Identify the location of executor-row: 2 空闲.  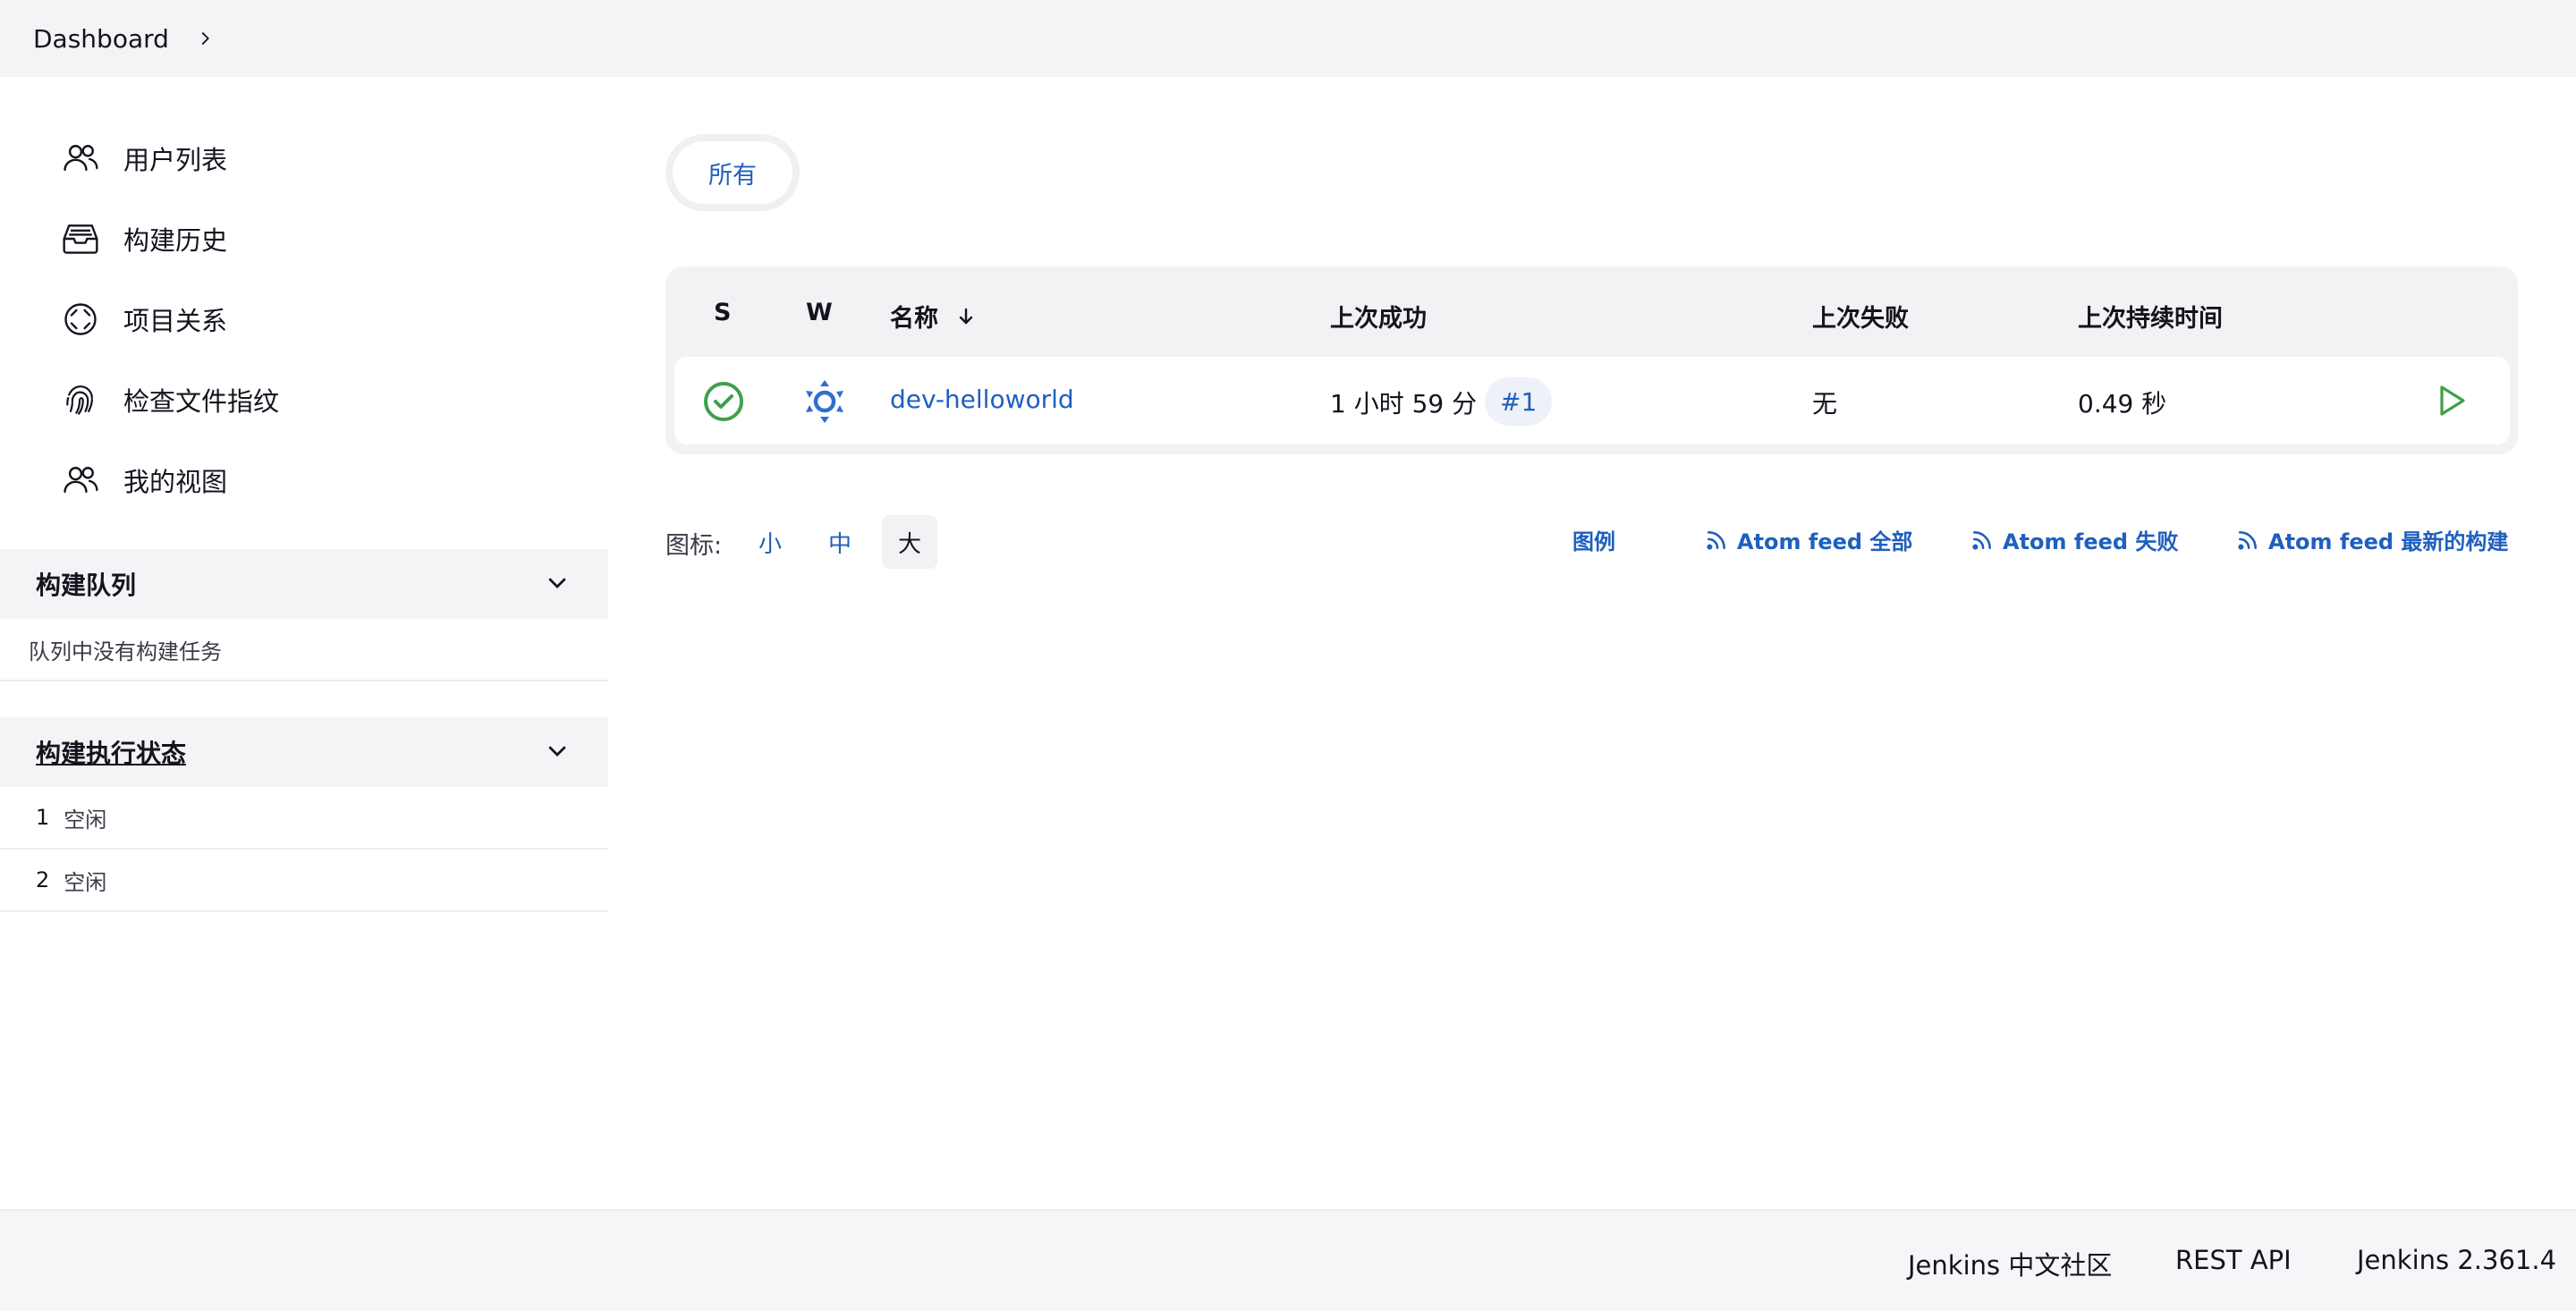
(304, 881).